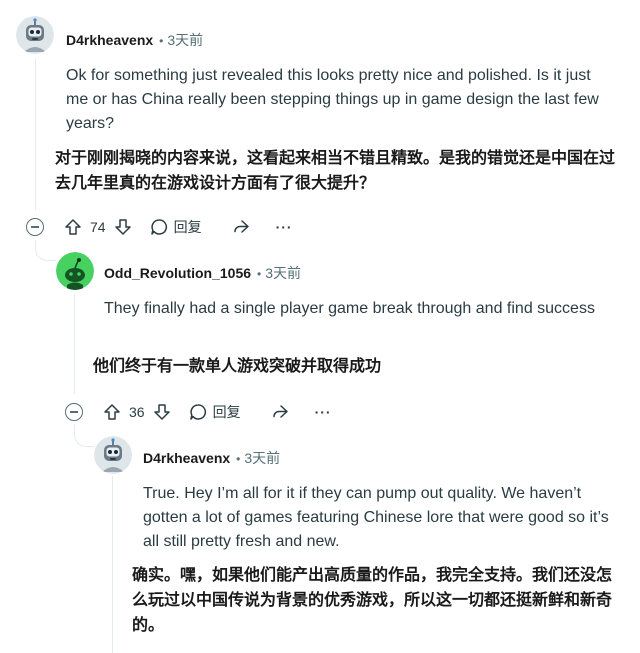 This screenshot has height=653, width=640. What do you see at coordinates (35, 134) in the screenshot?
I see `thread-line-top` at bounding box center [35, 134].